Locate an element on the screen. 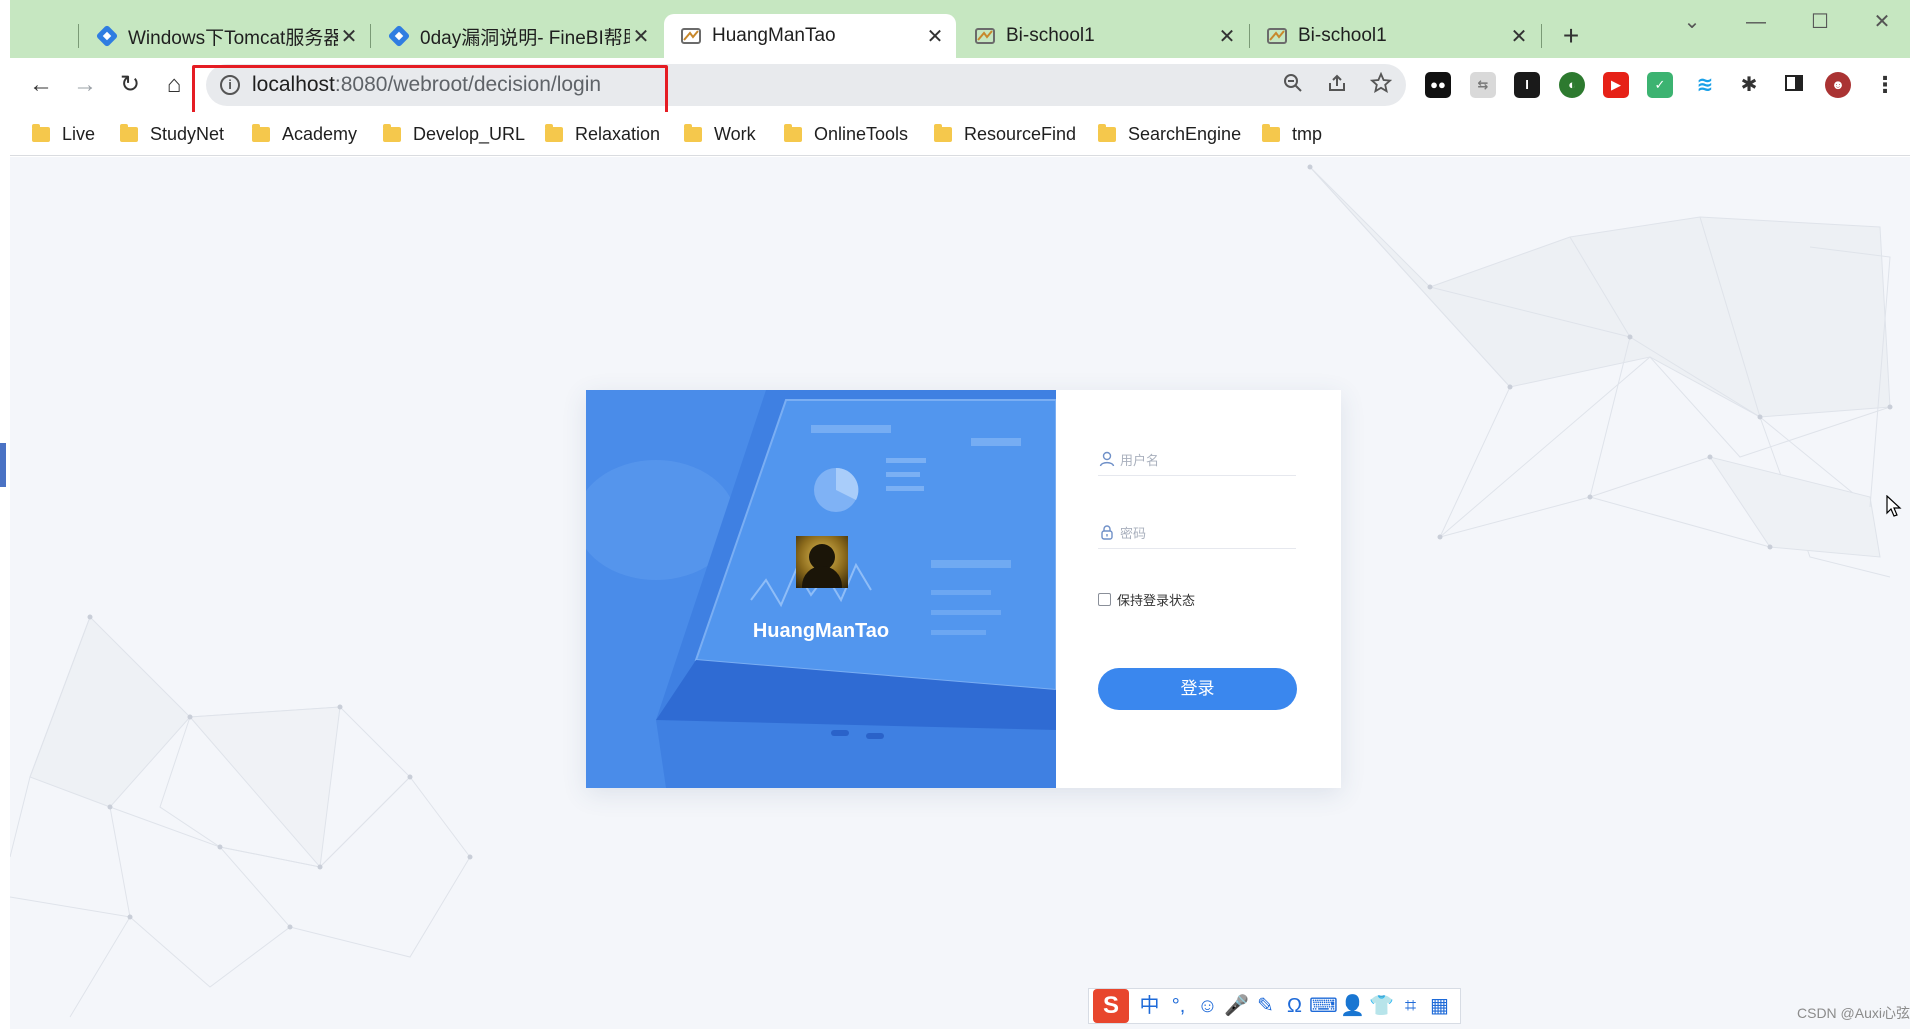 This screenshot has height=1029, width=1921. tab-title: HuangManTao is located at coordinates (774, 35).